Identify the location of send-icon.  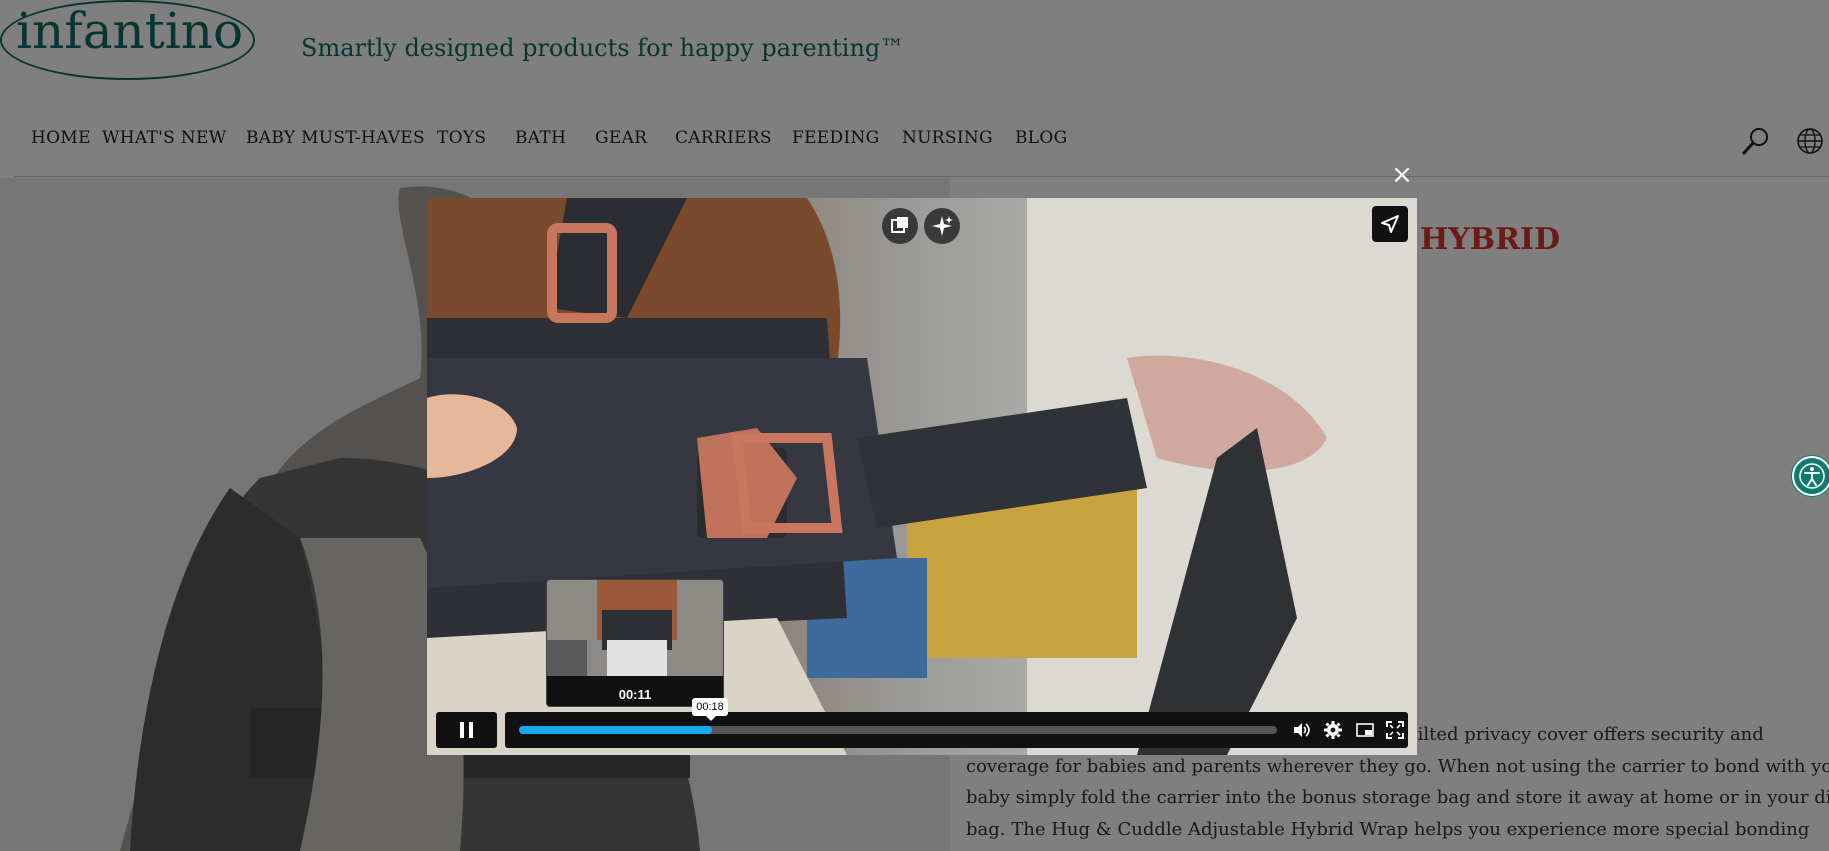
(1390, 224).